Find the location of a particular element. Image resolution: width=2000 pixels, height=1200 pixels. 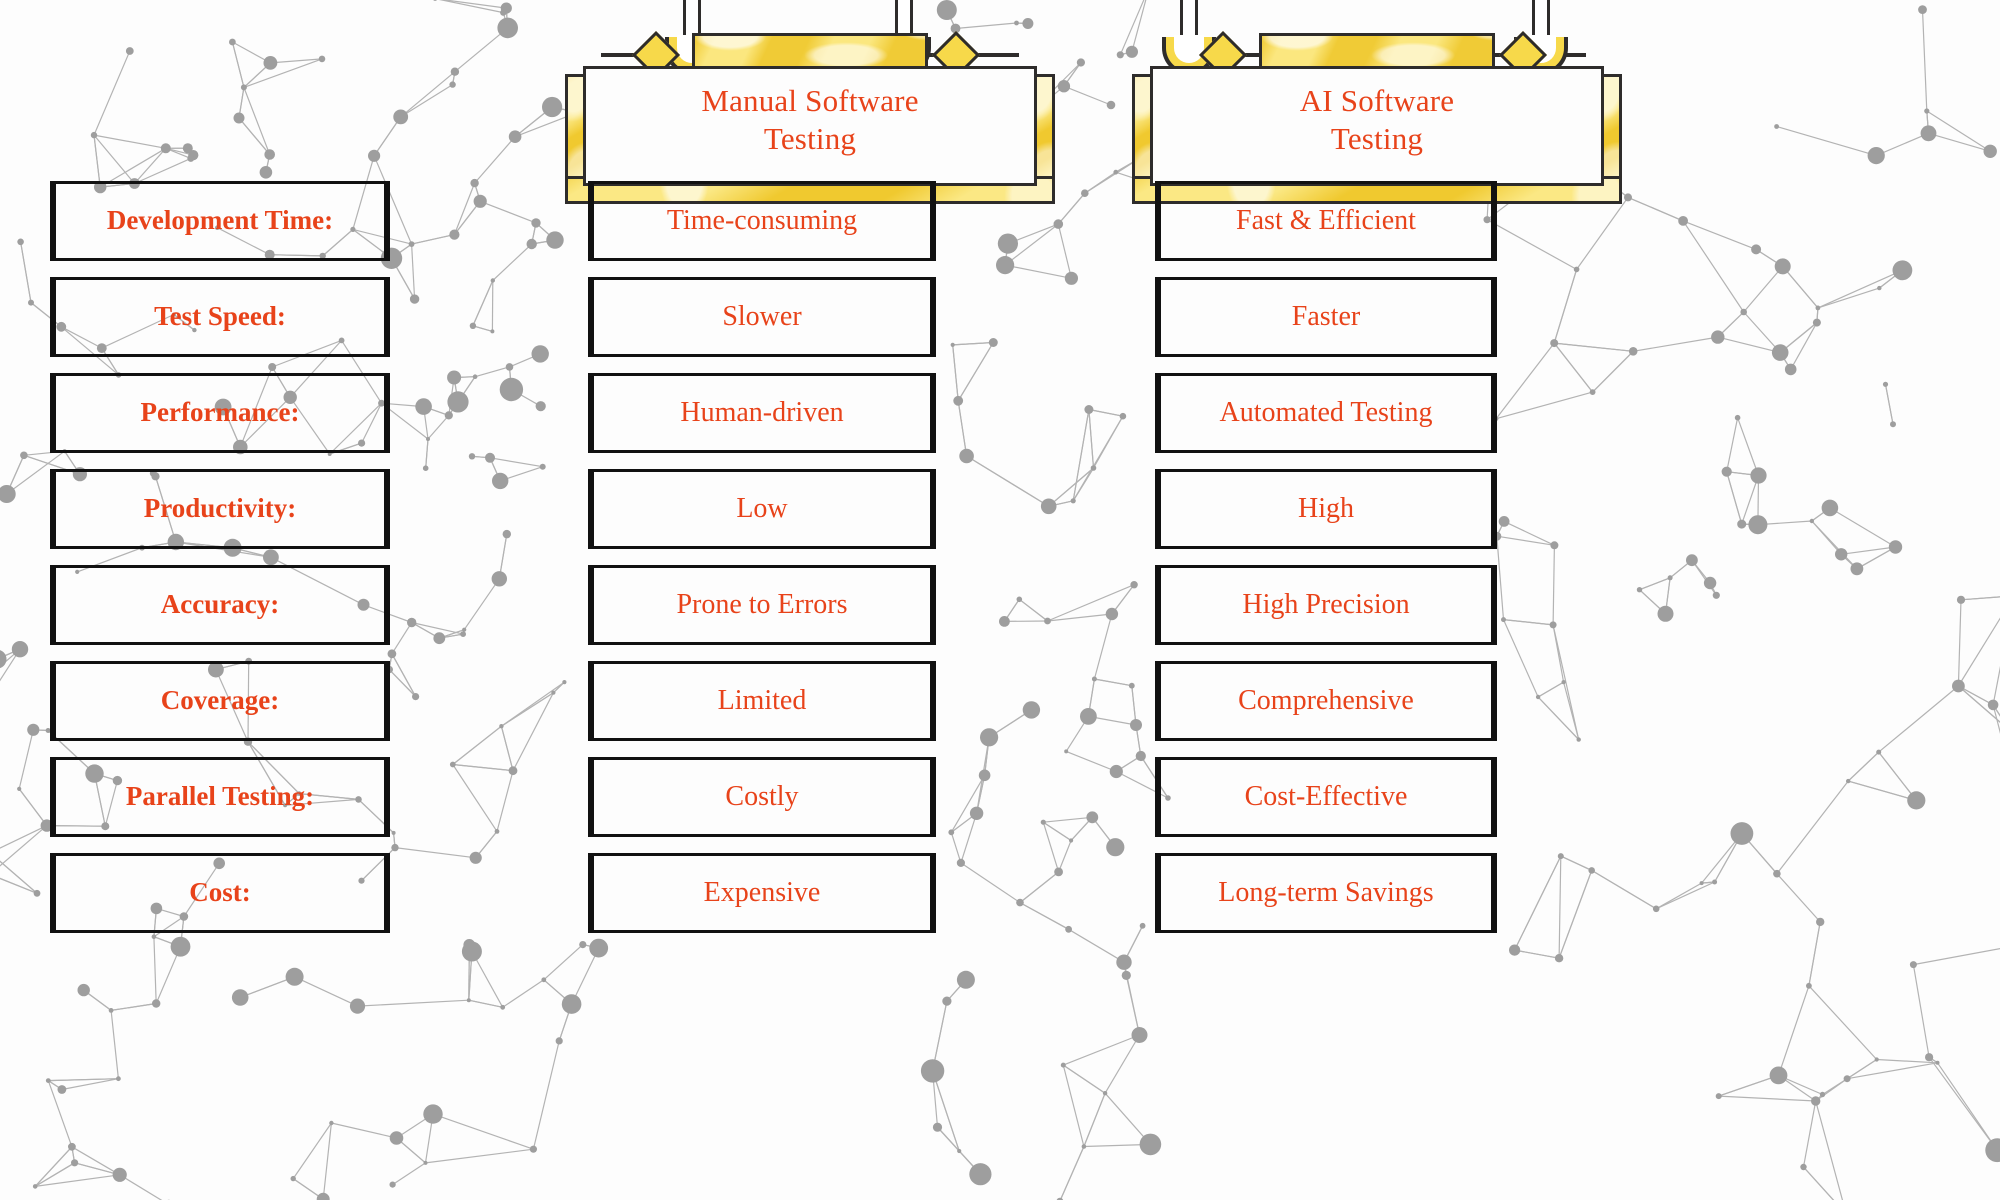

row-label-cell: Accuracy: is located at coordinates (220, 605).